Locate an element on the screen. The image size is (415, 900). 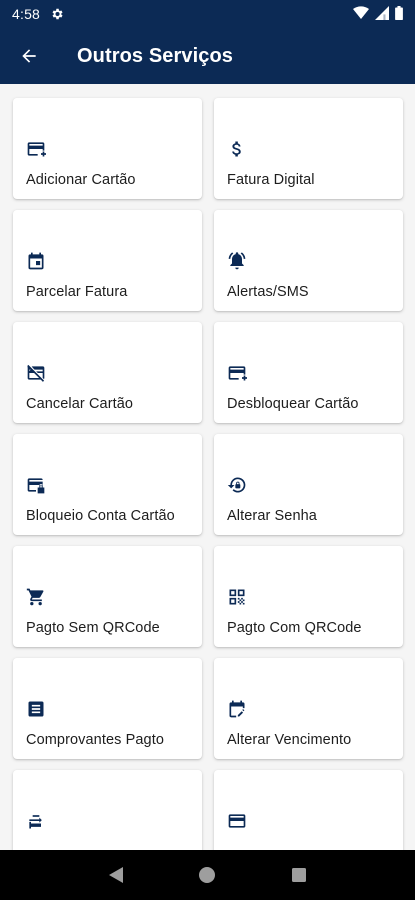
status-time: 4:58 is located at coordinates (26, 14).